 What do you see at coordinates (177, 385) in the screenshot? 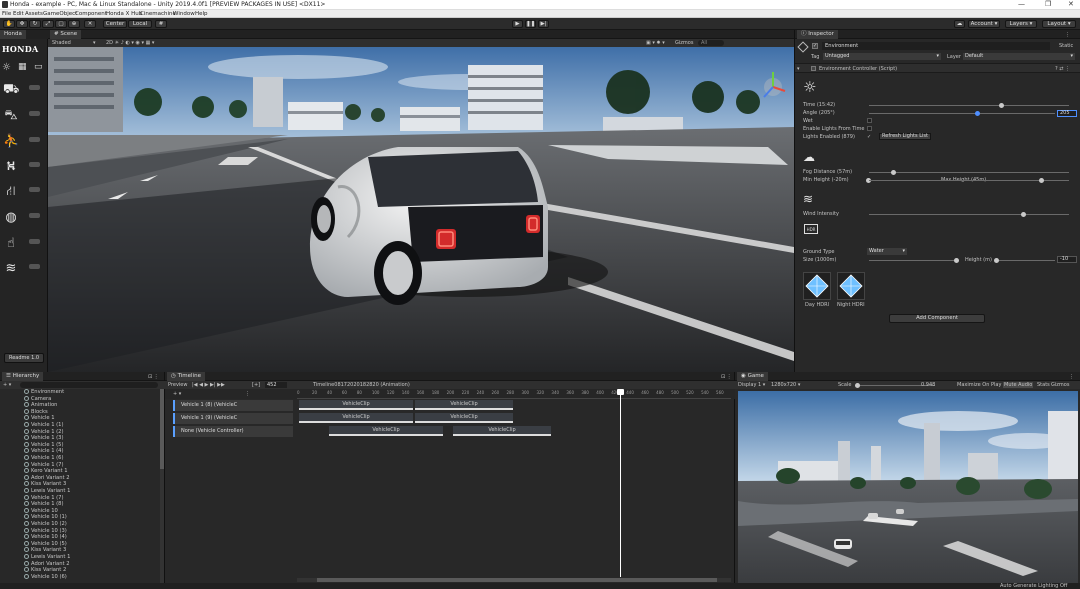
I see `preview-toggle: Preview` at bounding box center [177, 385].